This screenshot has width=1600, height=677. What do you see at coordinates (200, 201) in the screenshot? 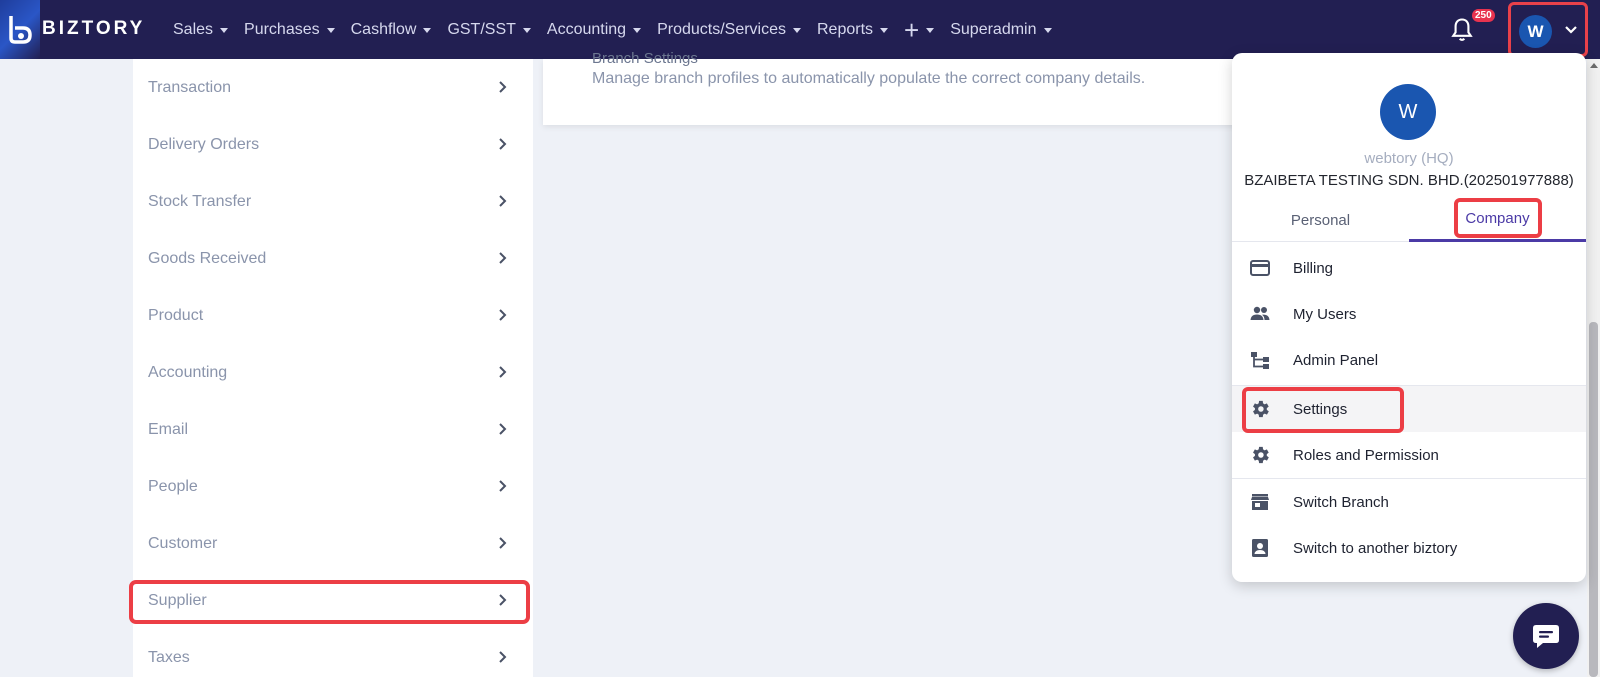
I see `sidebar-item-label: Stock Transfer` at bounding box center [200, 201].